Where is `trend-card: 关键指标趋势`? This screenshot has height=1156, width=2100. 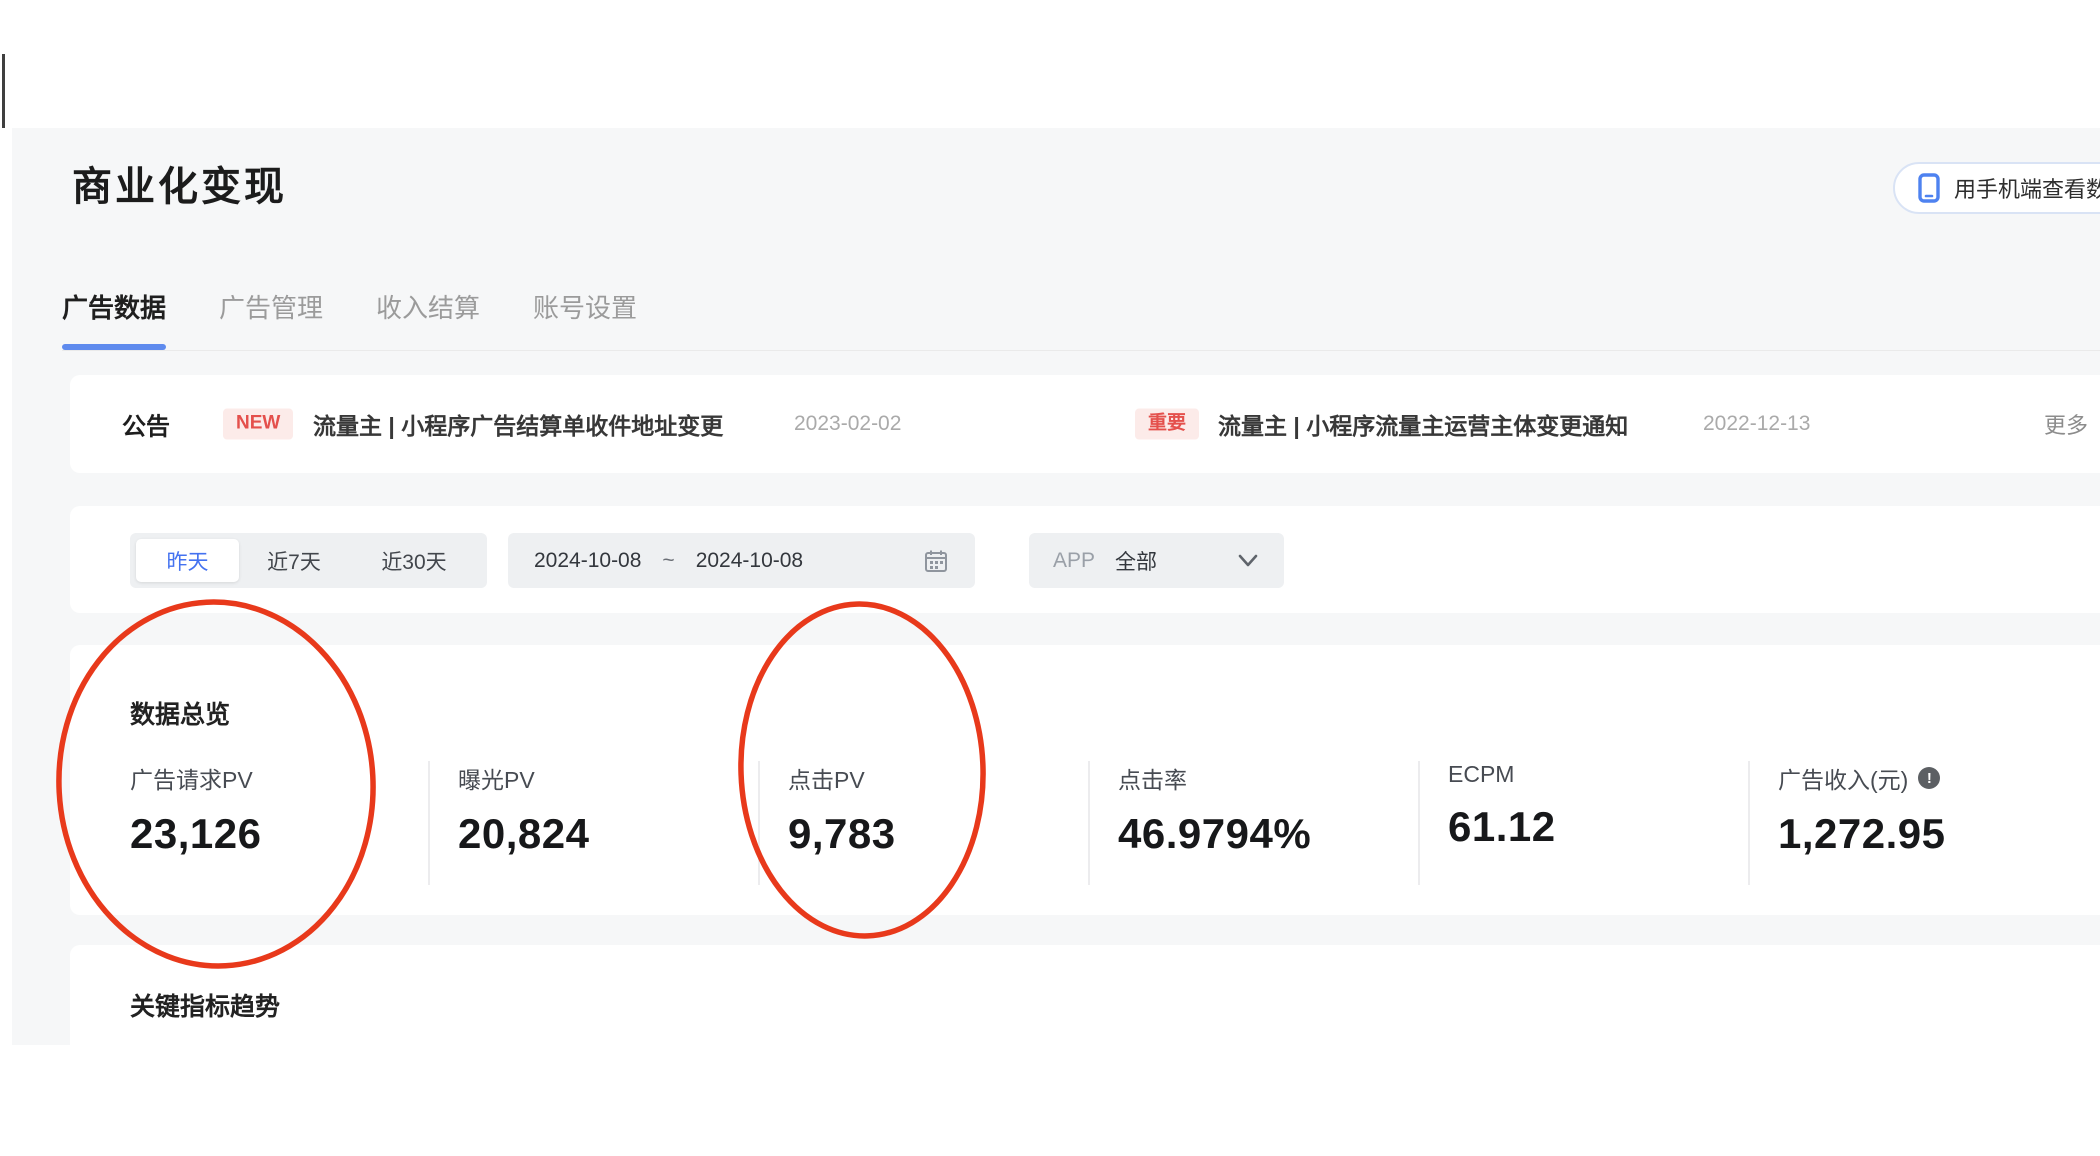
trend-card: 关键指标趋势 is located at coordinates (1085, 1000).